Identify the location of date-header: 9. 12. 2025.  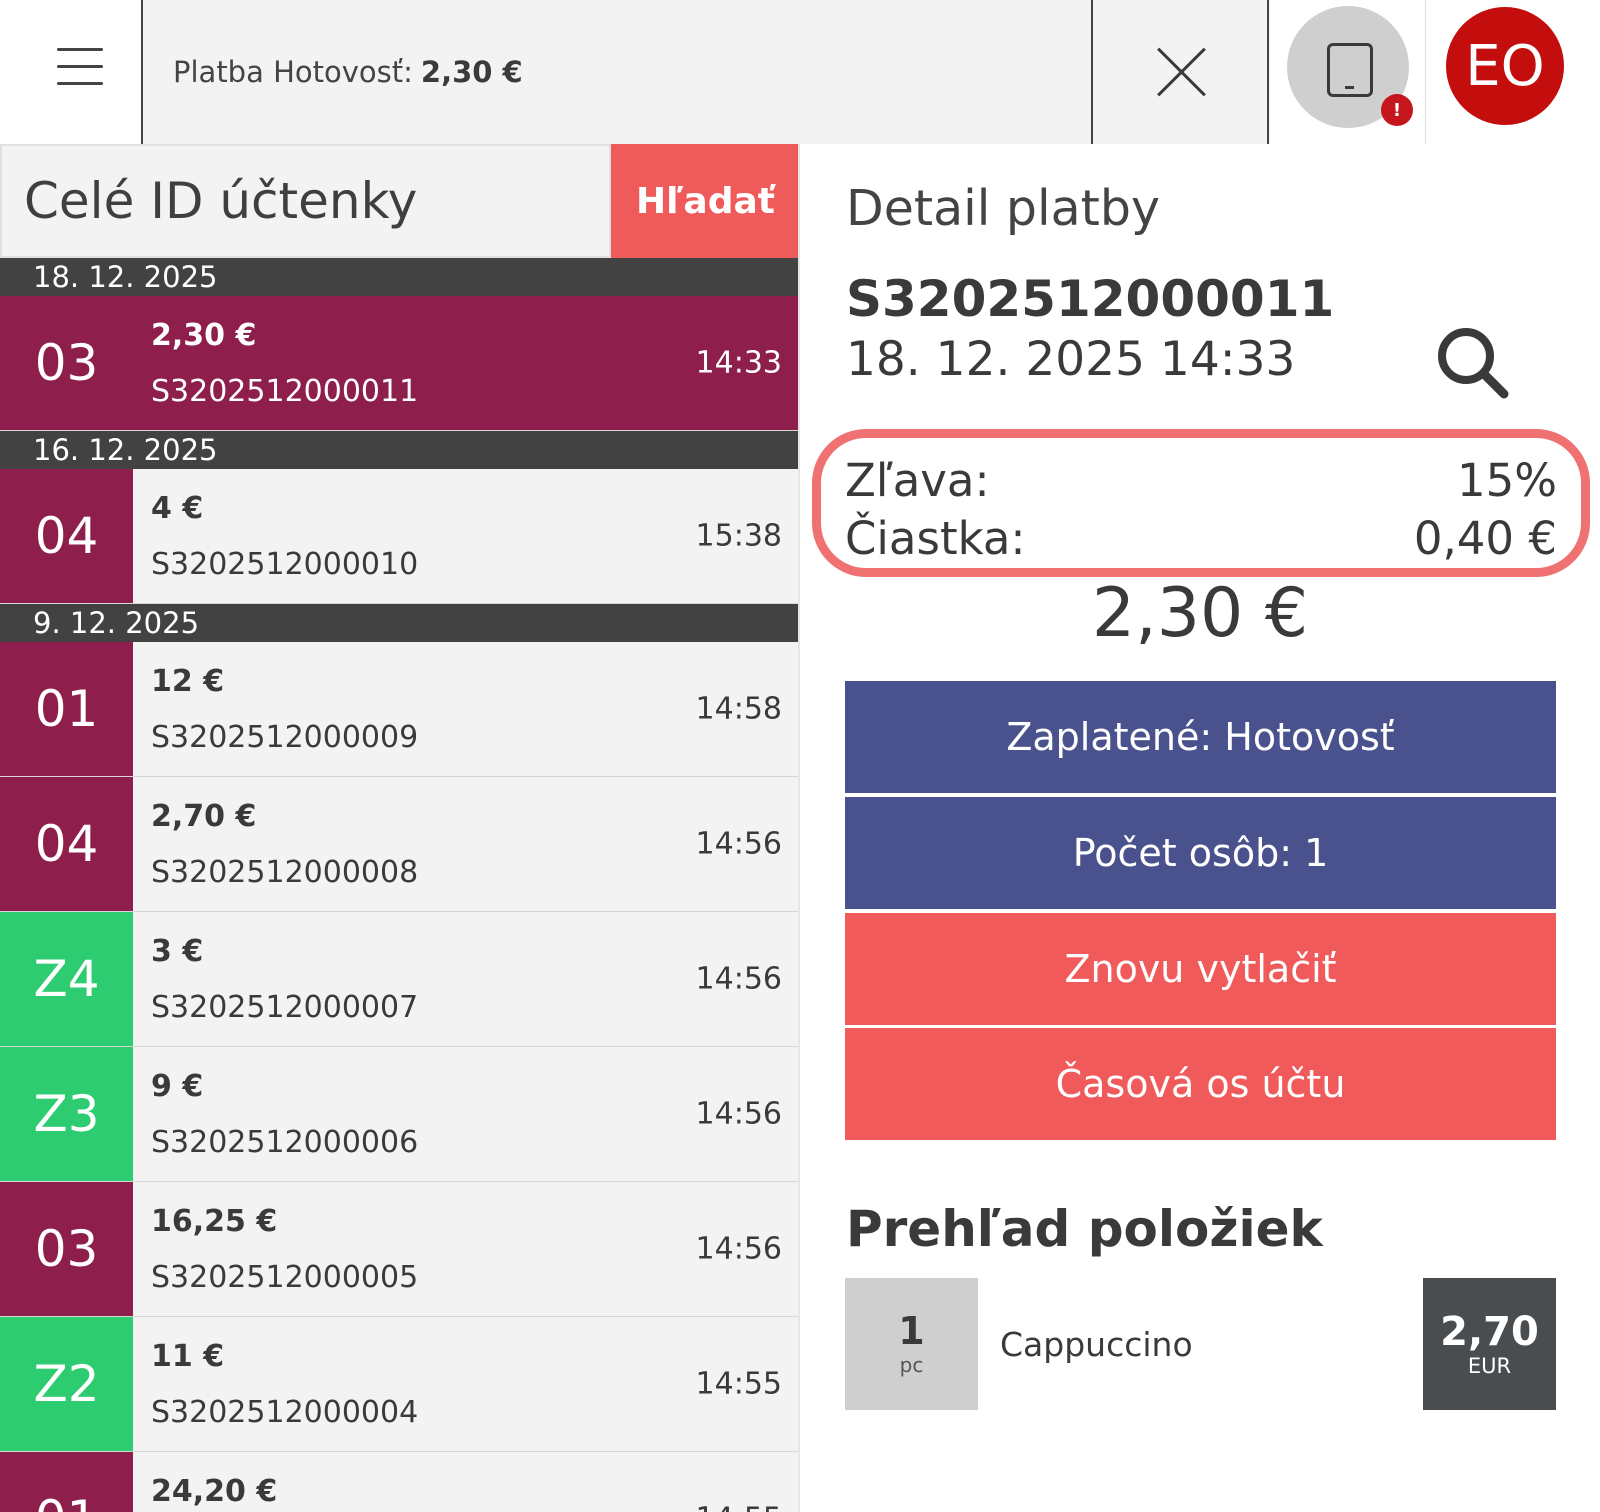
(399, 623).